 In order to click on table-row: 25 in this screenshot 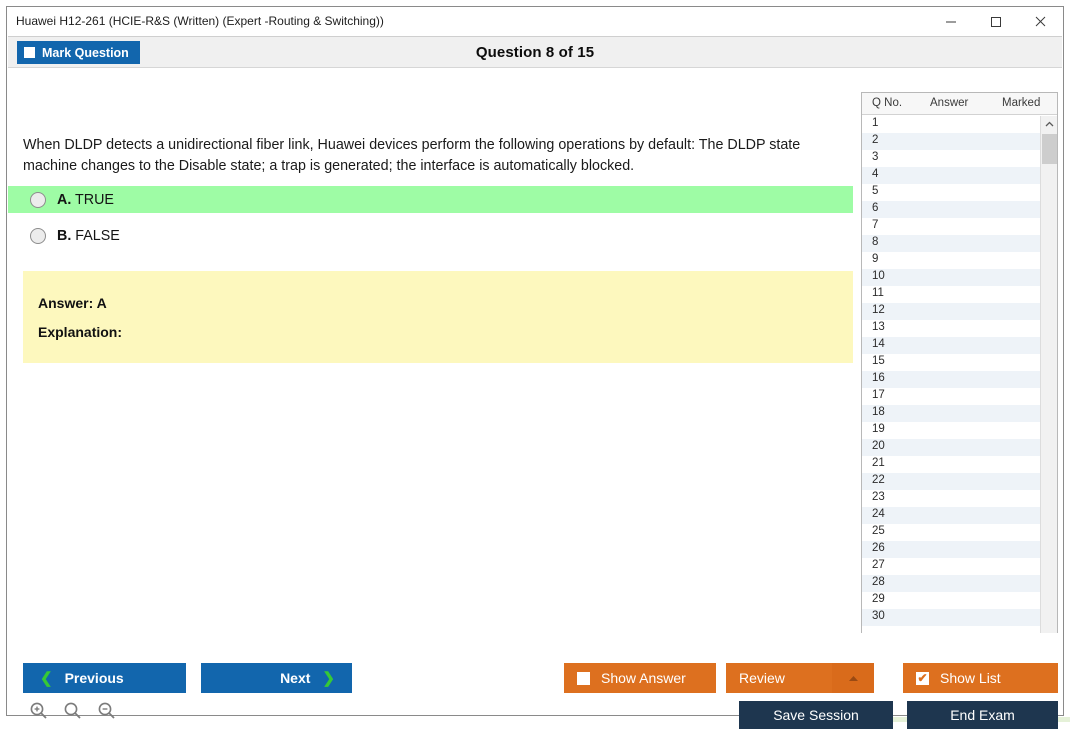, I will do `click(951, 532)`.